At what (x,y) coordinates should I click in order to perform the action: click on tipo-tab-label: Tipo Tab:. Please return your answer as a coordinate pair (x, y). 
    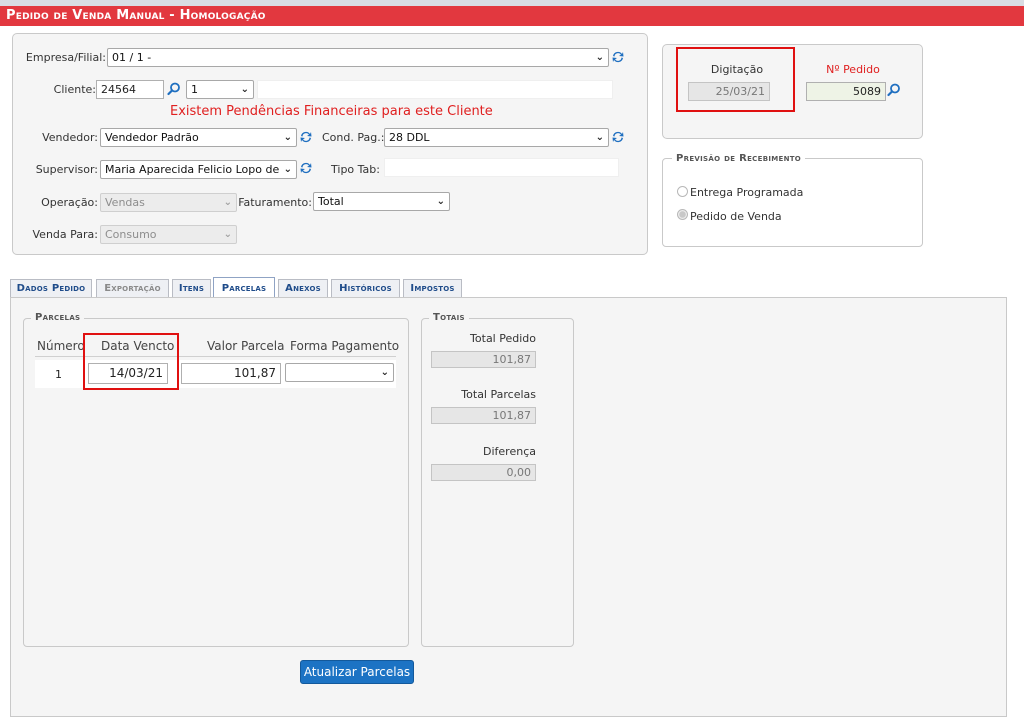
    Looking at the image, I should click on (355, 169).